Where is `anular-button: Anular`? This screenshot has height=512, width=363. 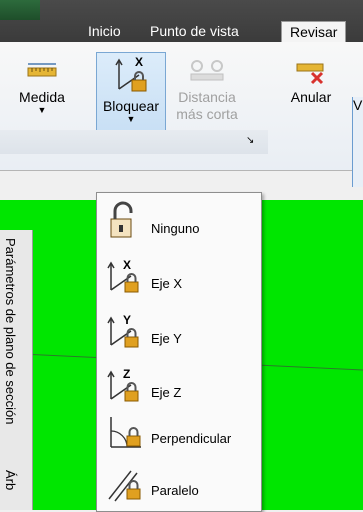
anular-button: Anular is located at coordinates (311, 81).